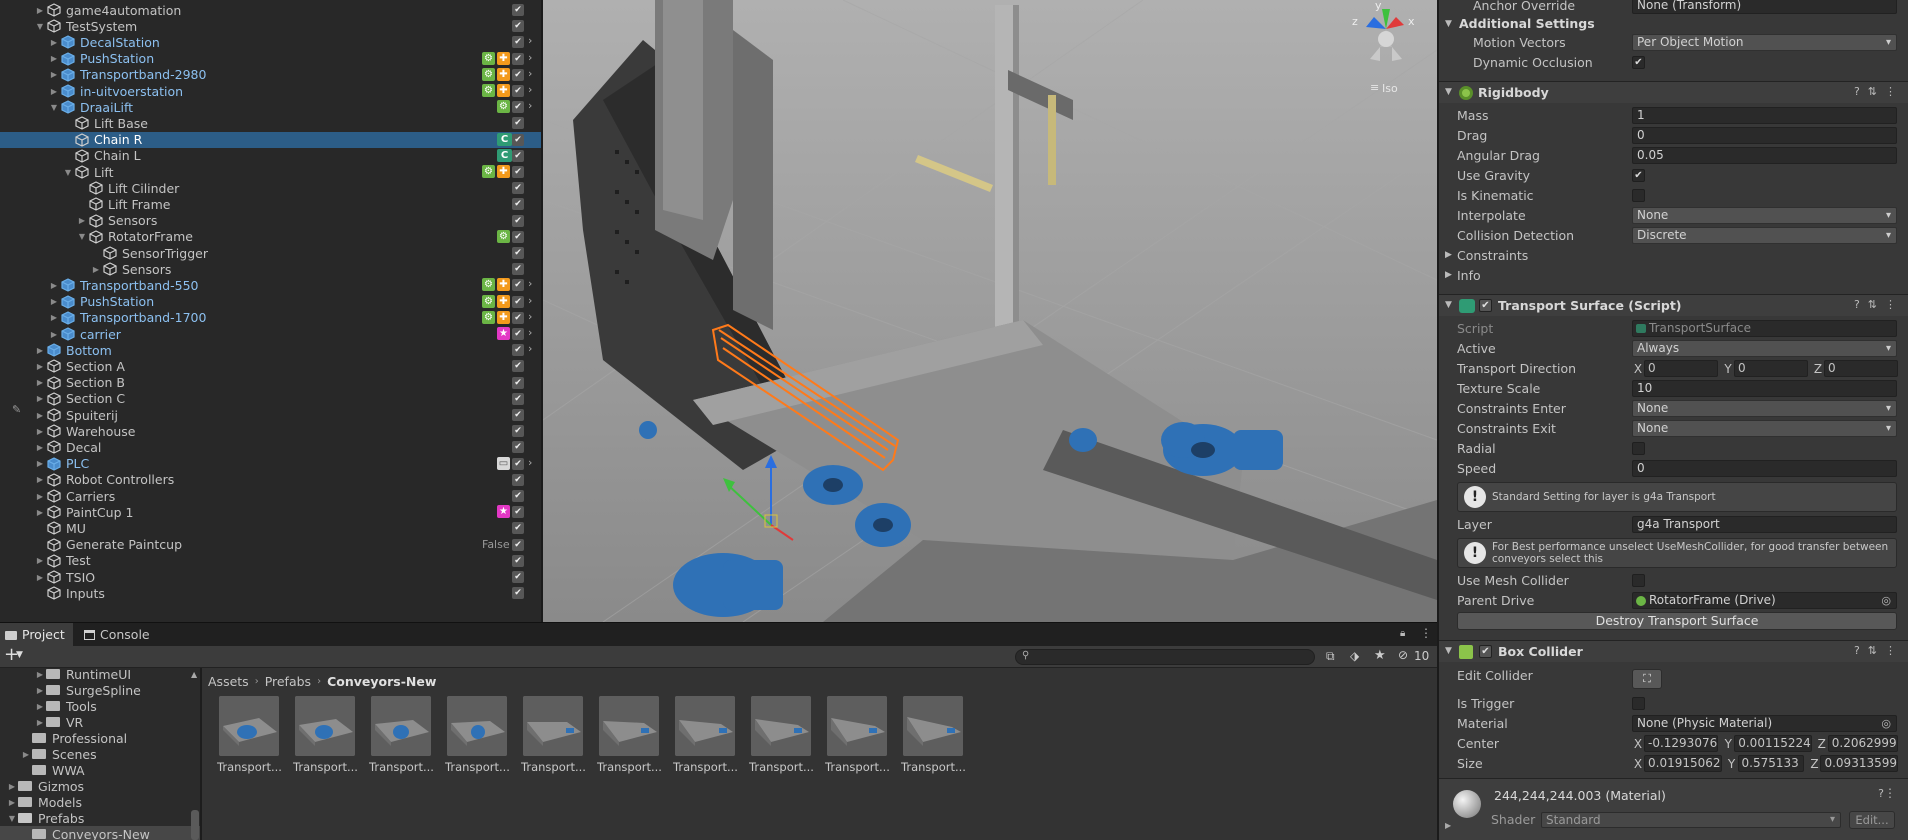 This screenshot has width=1908, height=840. Describe the element at coordinates (270, 431) in the screenshot. I see `hierarchy-row: ▶ Warehouse ✔` at that location.